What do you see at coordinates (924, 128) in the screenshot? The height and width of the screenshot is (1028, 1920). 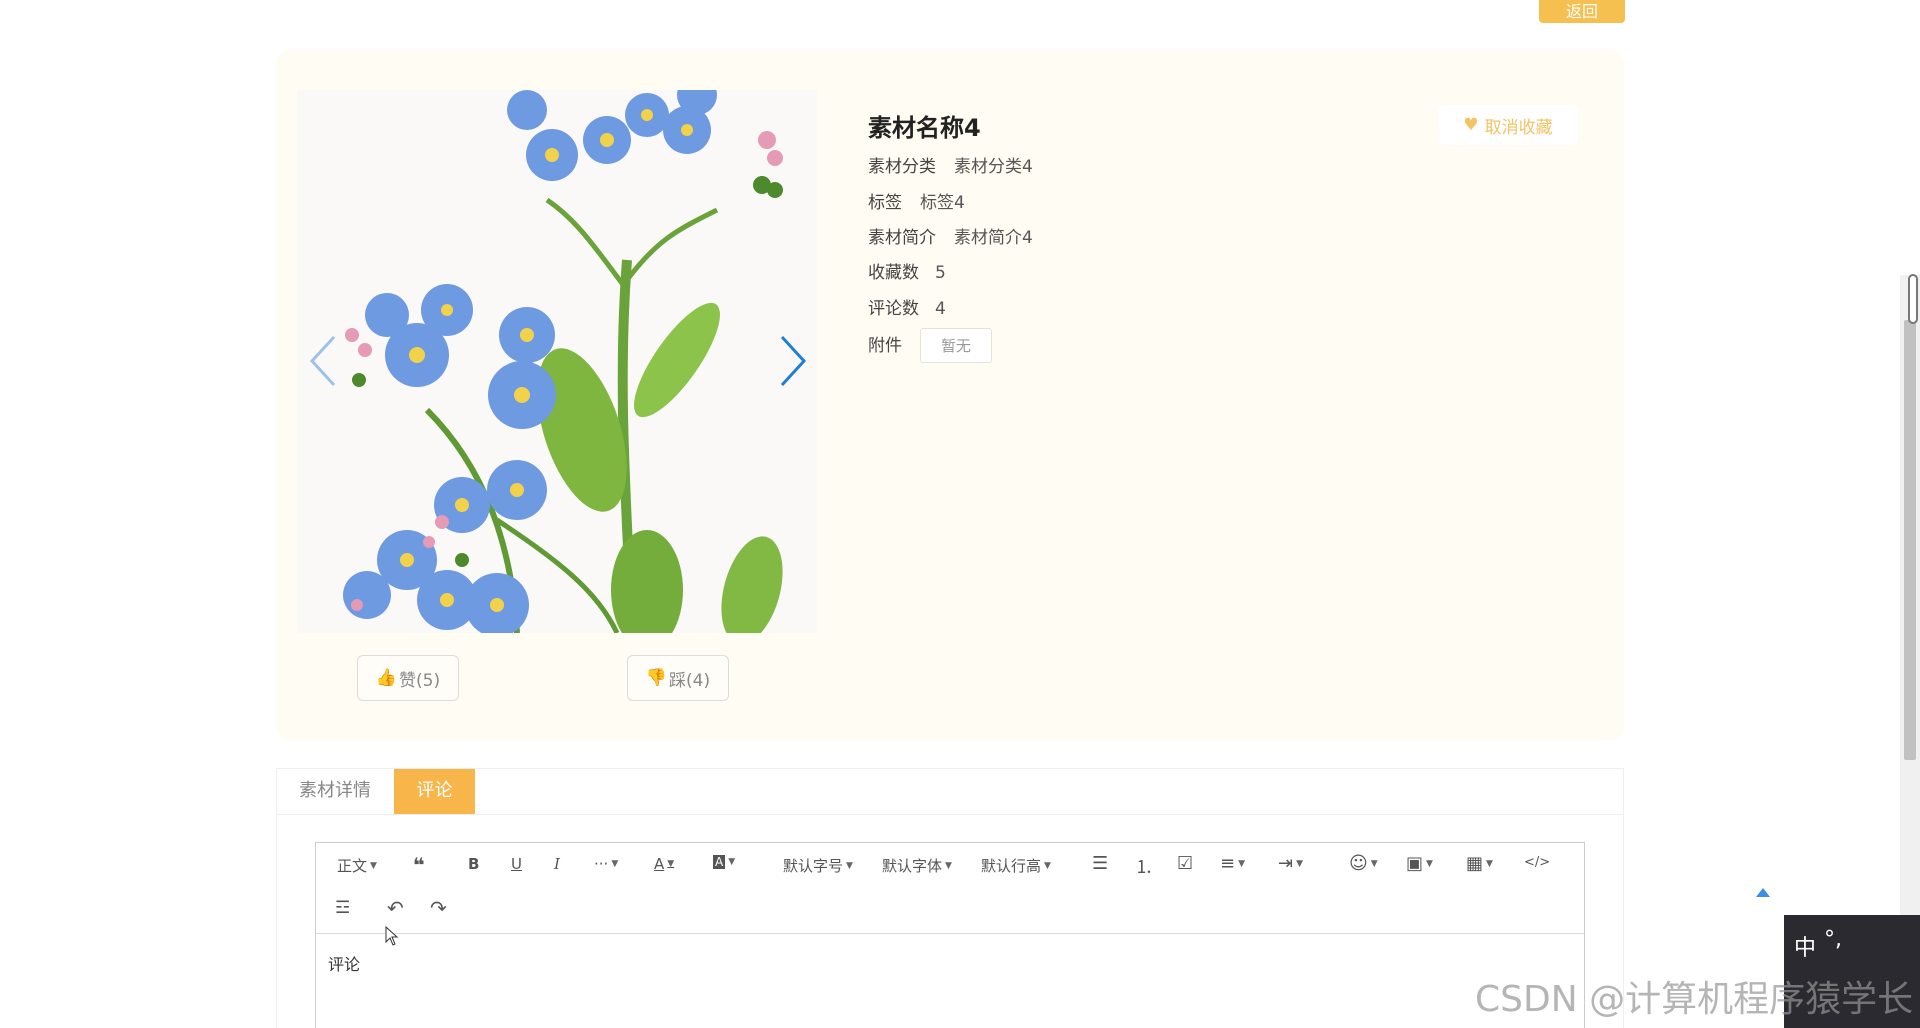 I see `material-title: 素材名称4` at bounding box center [924, 128].